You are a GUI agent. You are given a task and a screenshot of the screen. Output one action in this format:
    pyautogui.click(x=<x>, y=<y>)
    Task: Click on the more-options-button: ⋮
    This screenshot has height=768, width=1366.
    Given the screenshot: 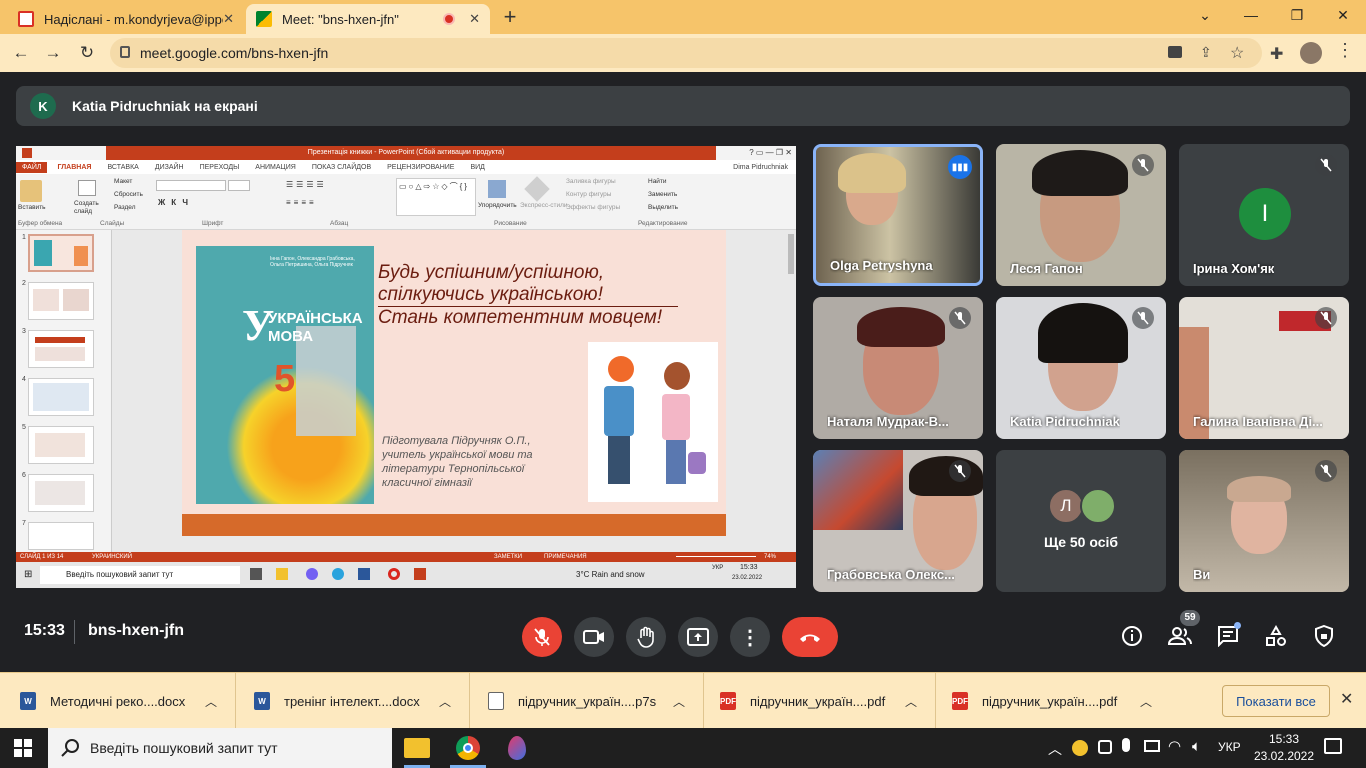 What is the action you would take?
    pyautogui.click(x=750, y=637)
    